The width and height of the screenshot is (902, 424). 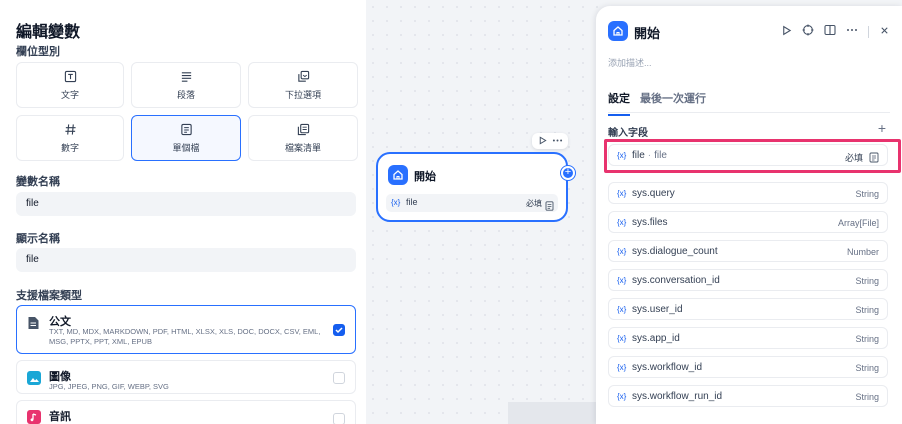 What do you see at coordinates (70, 130) in the screenshot?
I see `hash-icon` at bounding box center [70, 130].